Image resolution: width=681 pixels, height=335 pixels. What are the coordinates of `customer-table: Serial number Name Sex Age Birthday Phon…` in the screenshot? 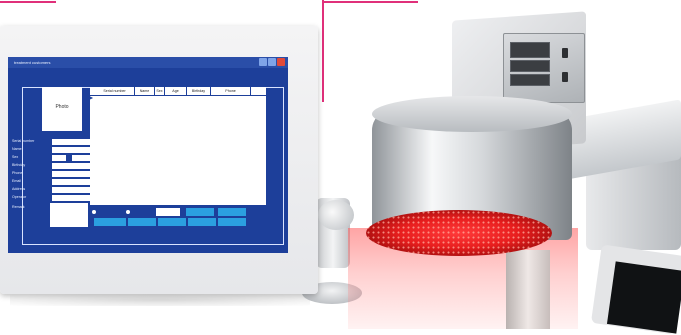 It's located at (178, 146).